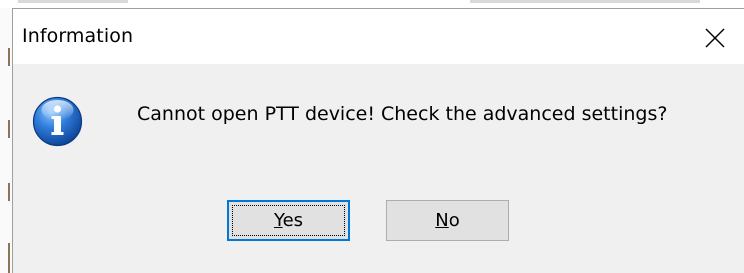 Image resolution: width=744 pixels, height=273 pixels. Describe the element at coordinates (78, 36) in the screenshot. I see `dialog-title: Information` at that location.